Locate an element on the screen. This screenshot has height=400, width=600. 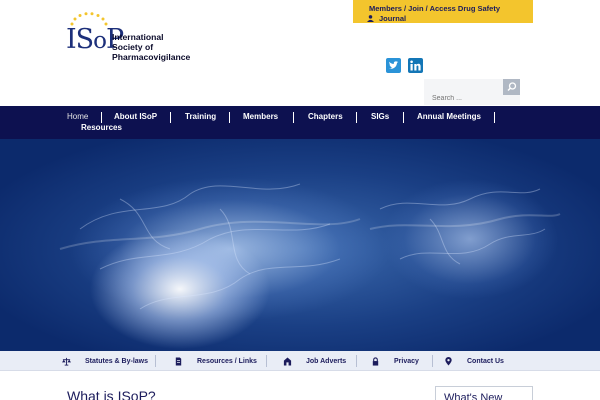
nav-item-sigs: SIGs is located at coordinates (380, 116).